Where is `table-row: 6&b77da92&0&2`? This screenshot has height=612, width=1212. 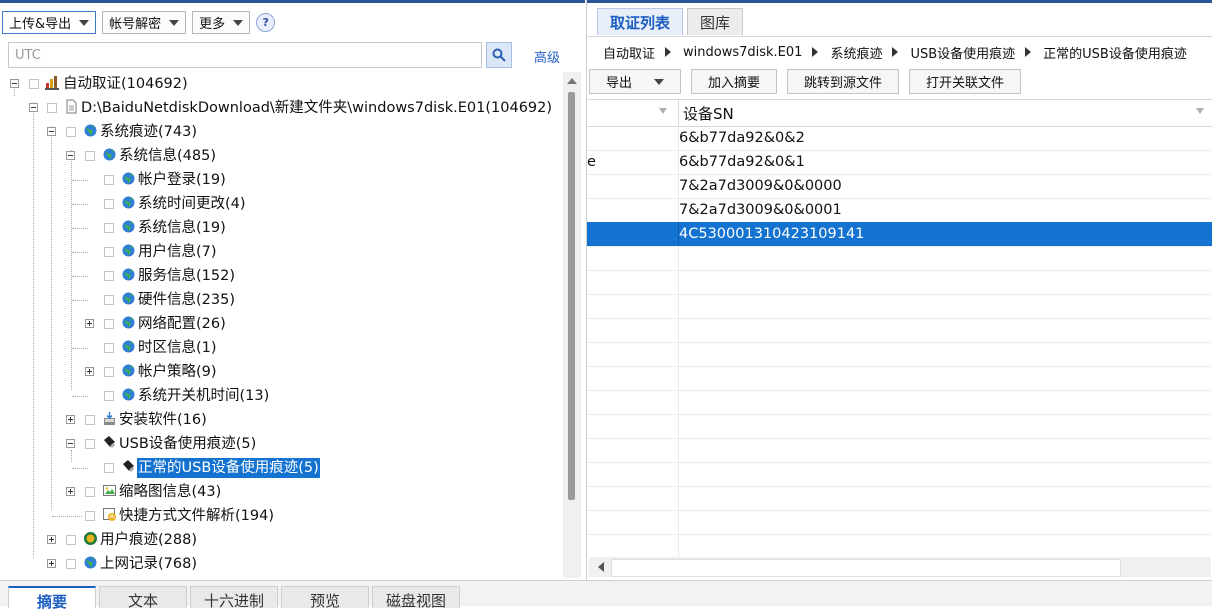
table-row: 6&b77da92&0&2 is located at coordinates (899, 138).